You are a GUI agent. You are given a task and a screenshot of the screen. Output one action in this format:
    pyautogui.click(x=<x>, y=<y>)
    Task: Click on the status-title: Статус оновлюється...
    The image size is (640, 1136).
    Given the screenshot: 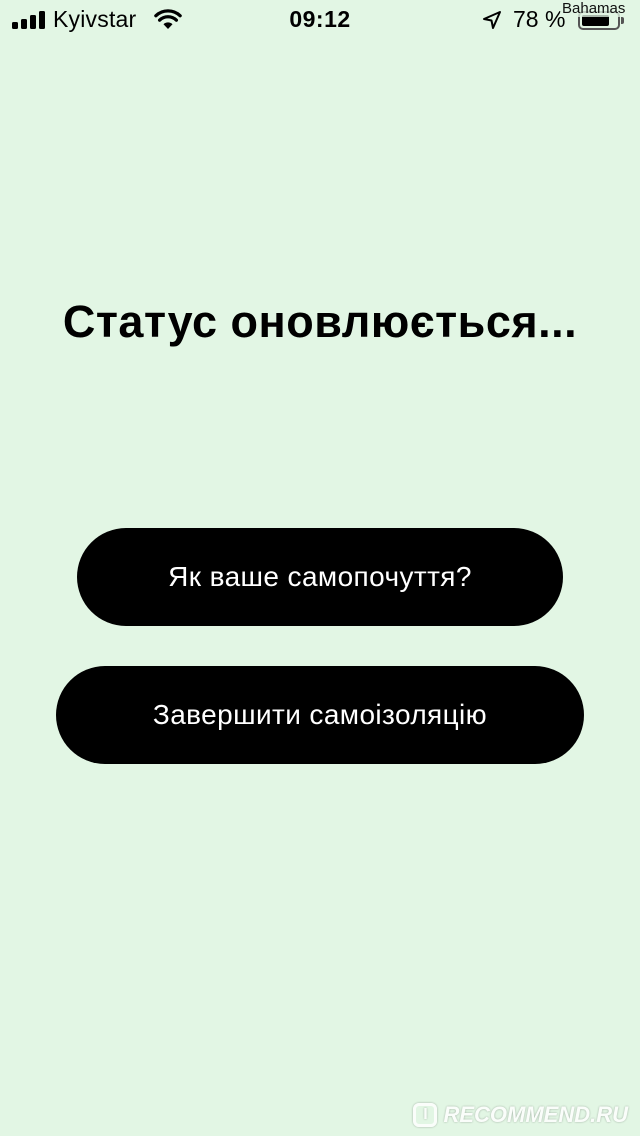 What is the action you would take?
    pyautogui.click(x=320, y=321)
    